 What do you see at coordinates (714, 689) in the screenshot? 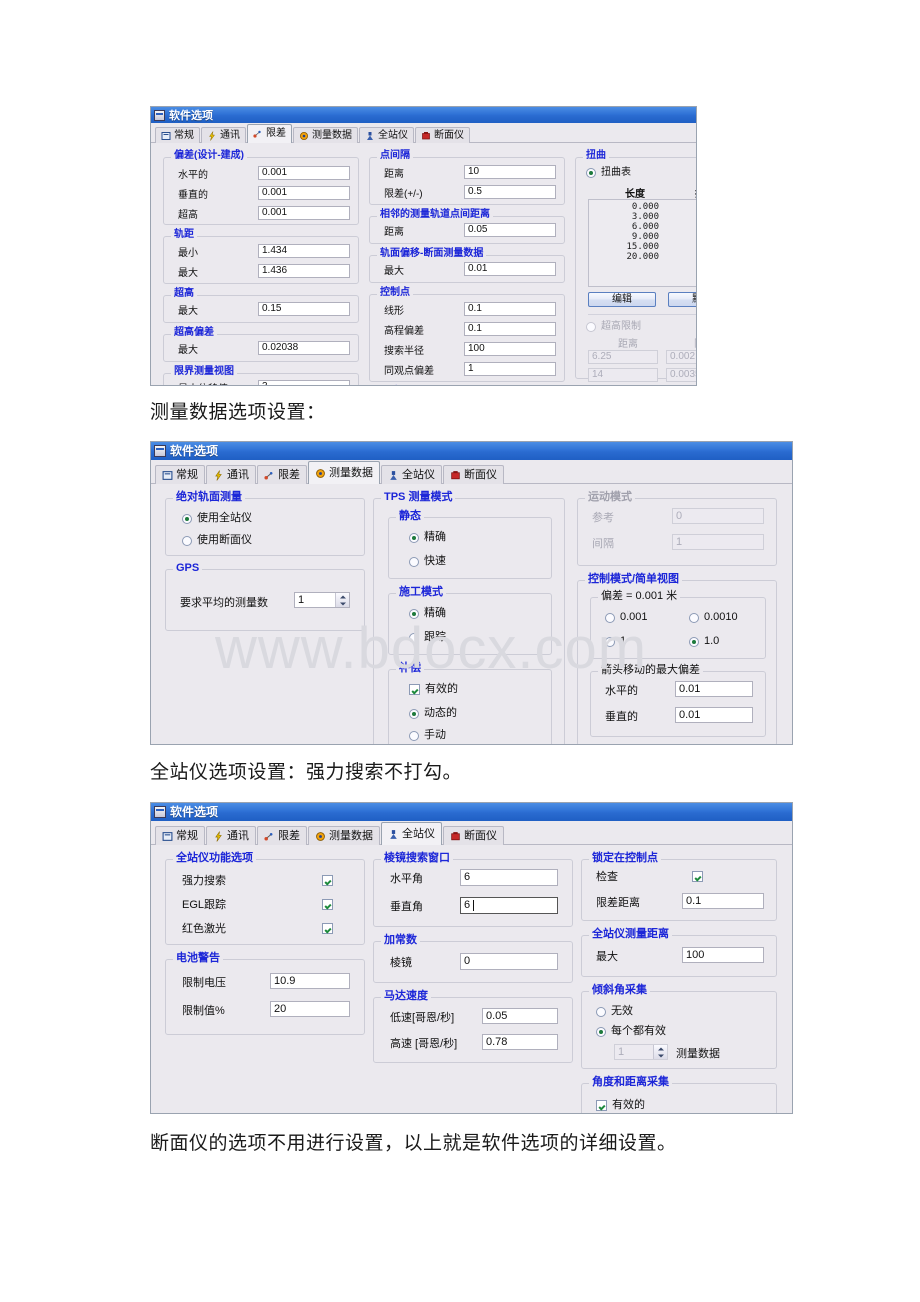
I see `arrow-row-0-input: 0.01` at bounding box center [714, 689].